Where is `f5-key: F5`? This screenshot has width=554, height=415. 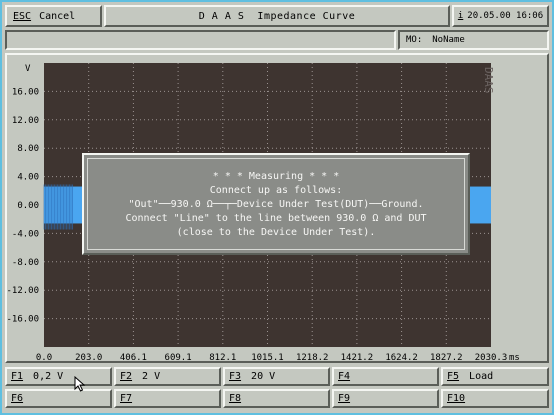 f5-key: F5 is located at coordinates (453, 376).